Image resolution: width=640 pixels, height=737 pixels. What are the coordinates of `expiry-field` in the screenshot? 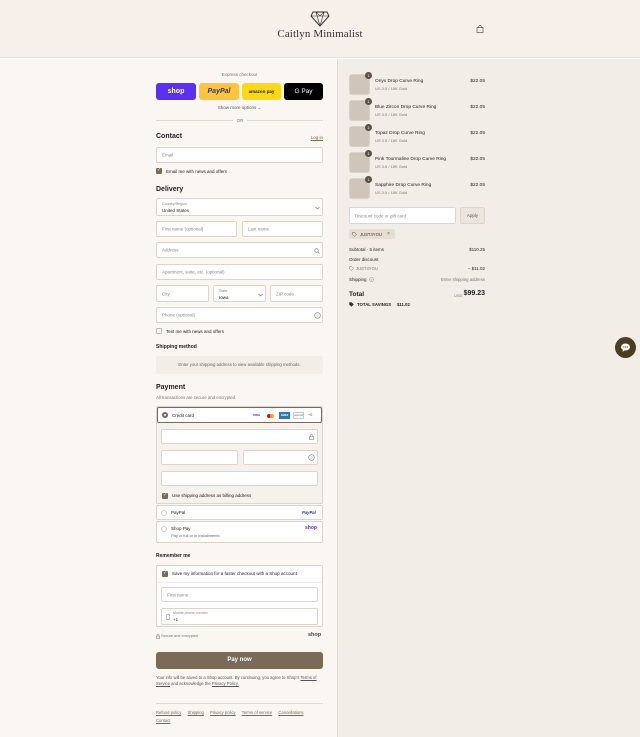 It's located at (199, 457).